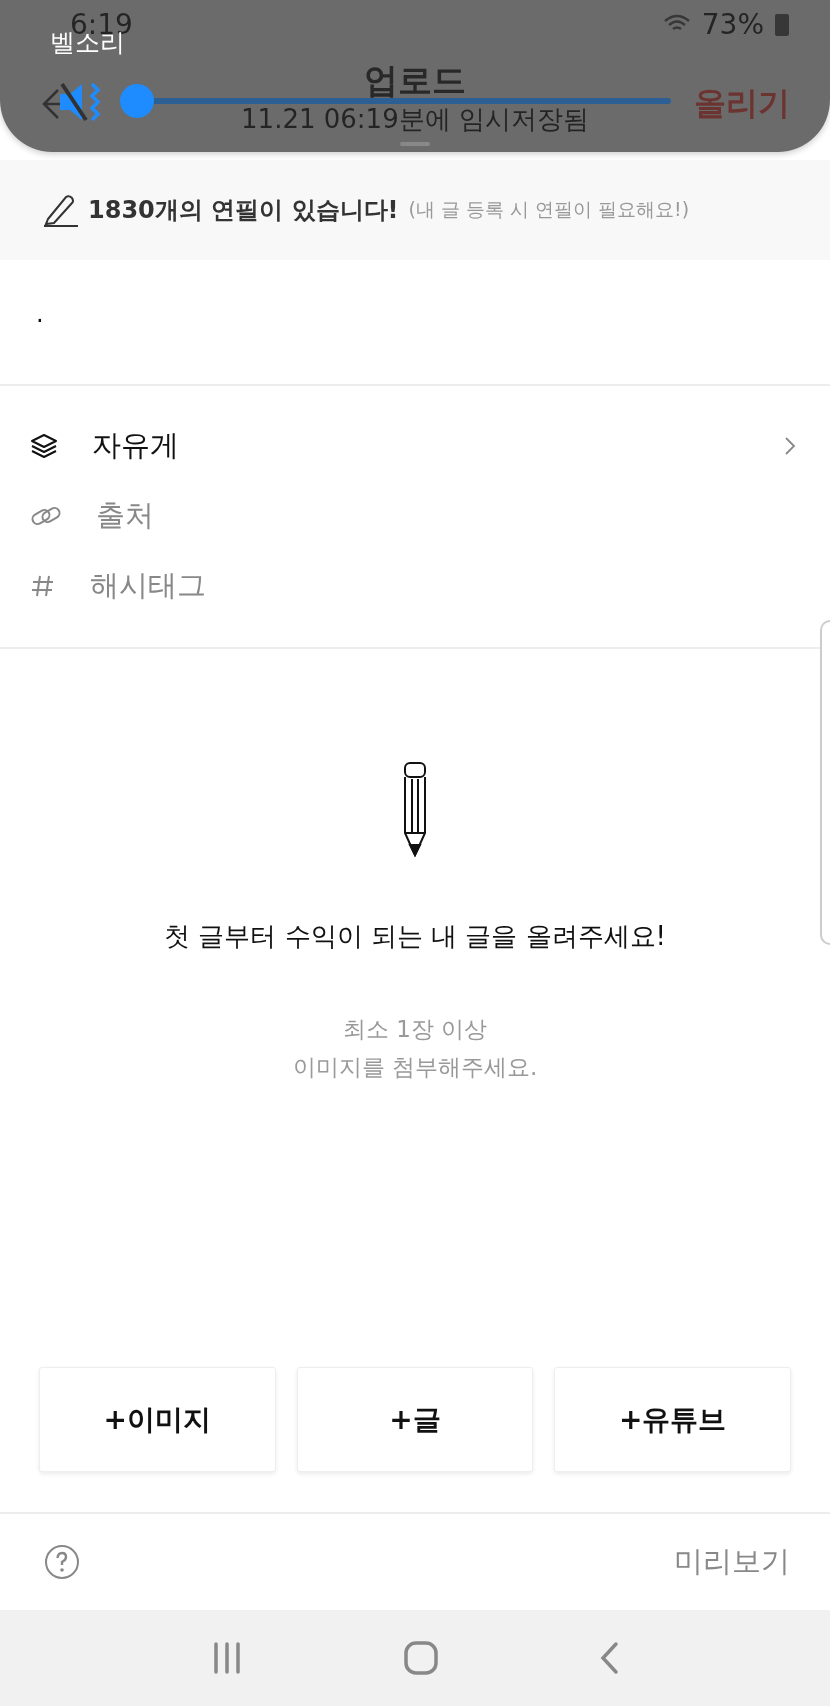  I want to click on empty-hint: 최소 1장 이상 이미지를 첨부해주세요., so click(415, 1048).